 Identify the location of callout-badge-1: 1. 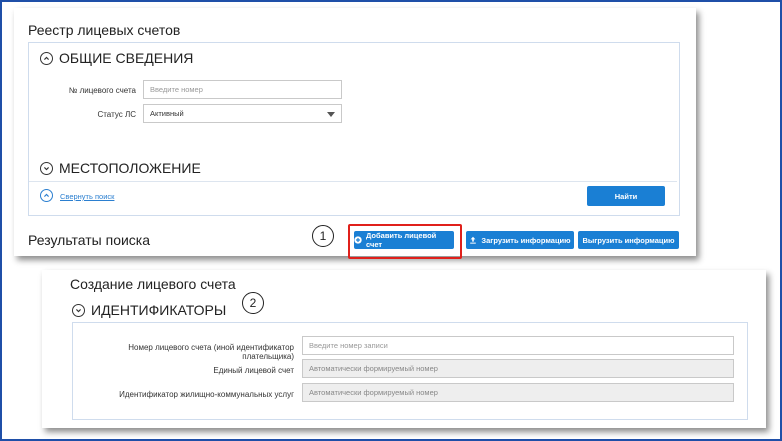
(323, 236).